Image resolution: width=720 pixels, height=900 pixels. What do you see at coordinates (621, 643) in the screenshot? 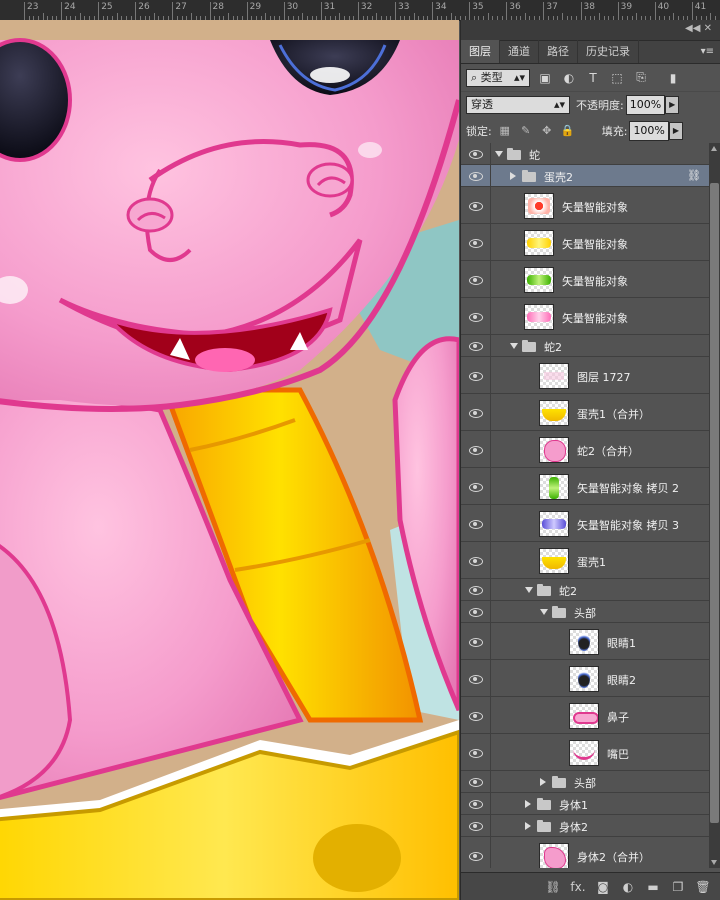
I see `layer-name: 眼睛1` at bounding box center [621, 643].